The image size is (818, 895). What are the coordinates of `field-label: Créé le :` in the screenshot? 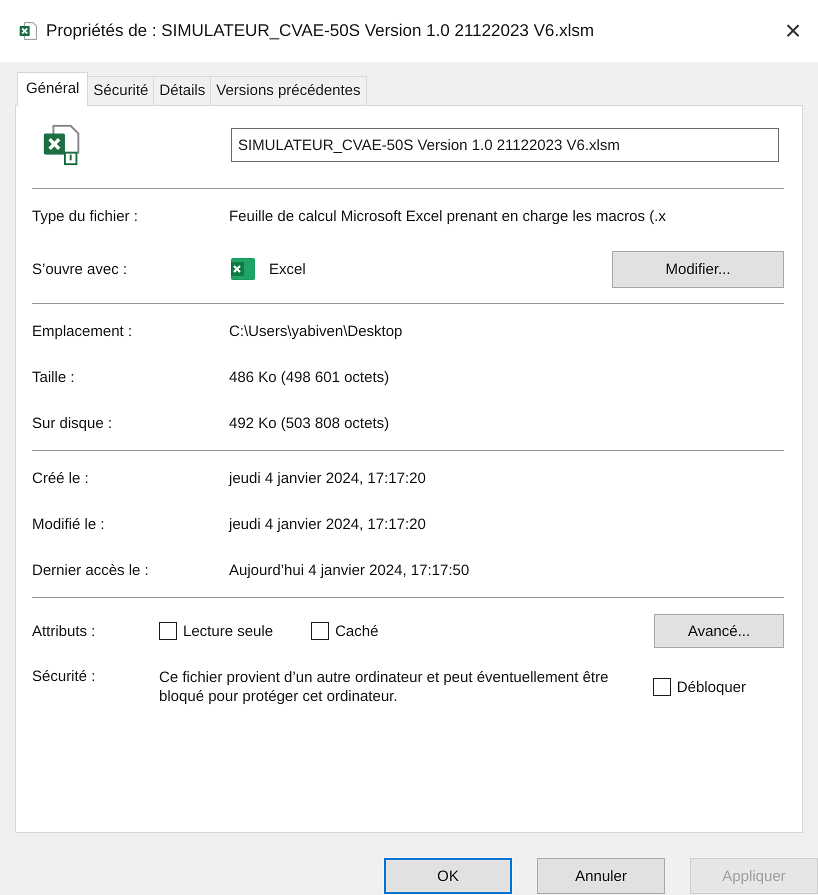 It's located at (61, 478).